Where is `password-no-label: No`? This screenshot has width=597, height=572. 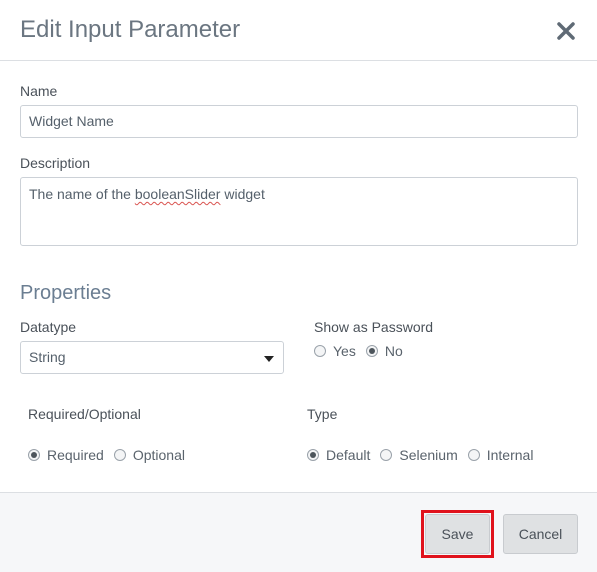
password-no-label: No is located at coordinates (393, 351).